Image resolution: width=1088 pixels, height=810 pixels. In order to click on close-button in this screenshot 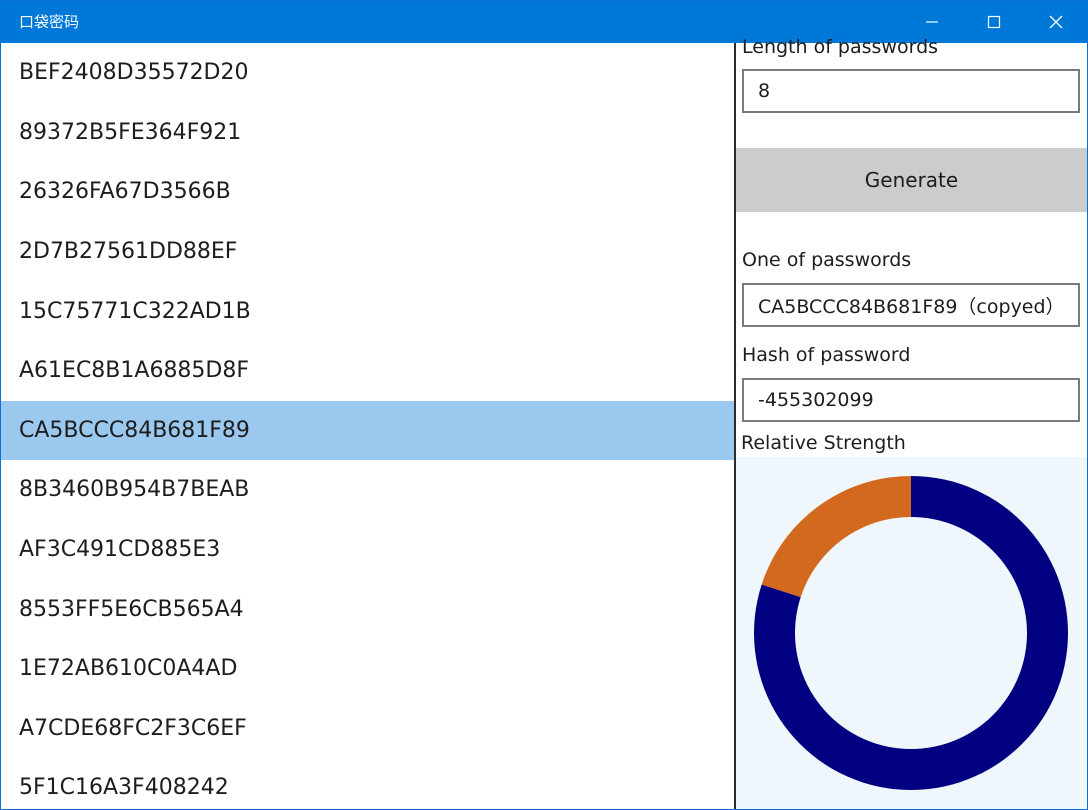, I will do `click(1056, 22)`.